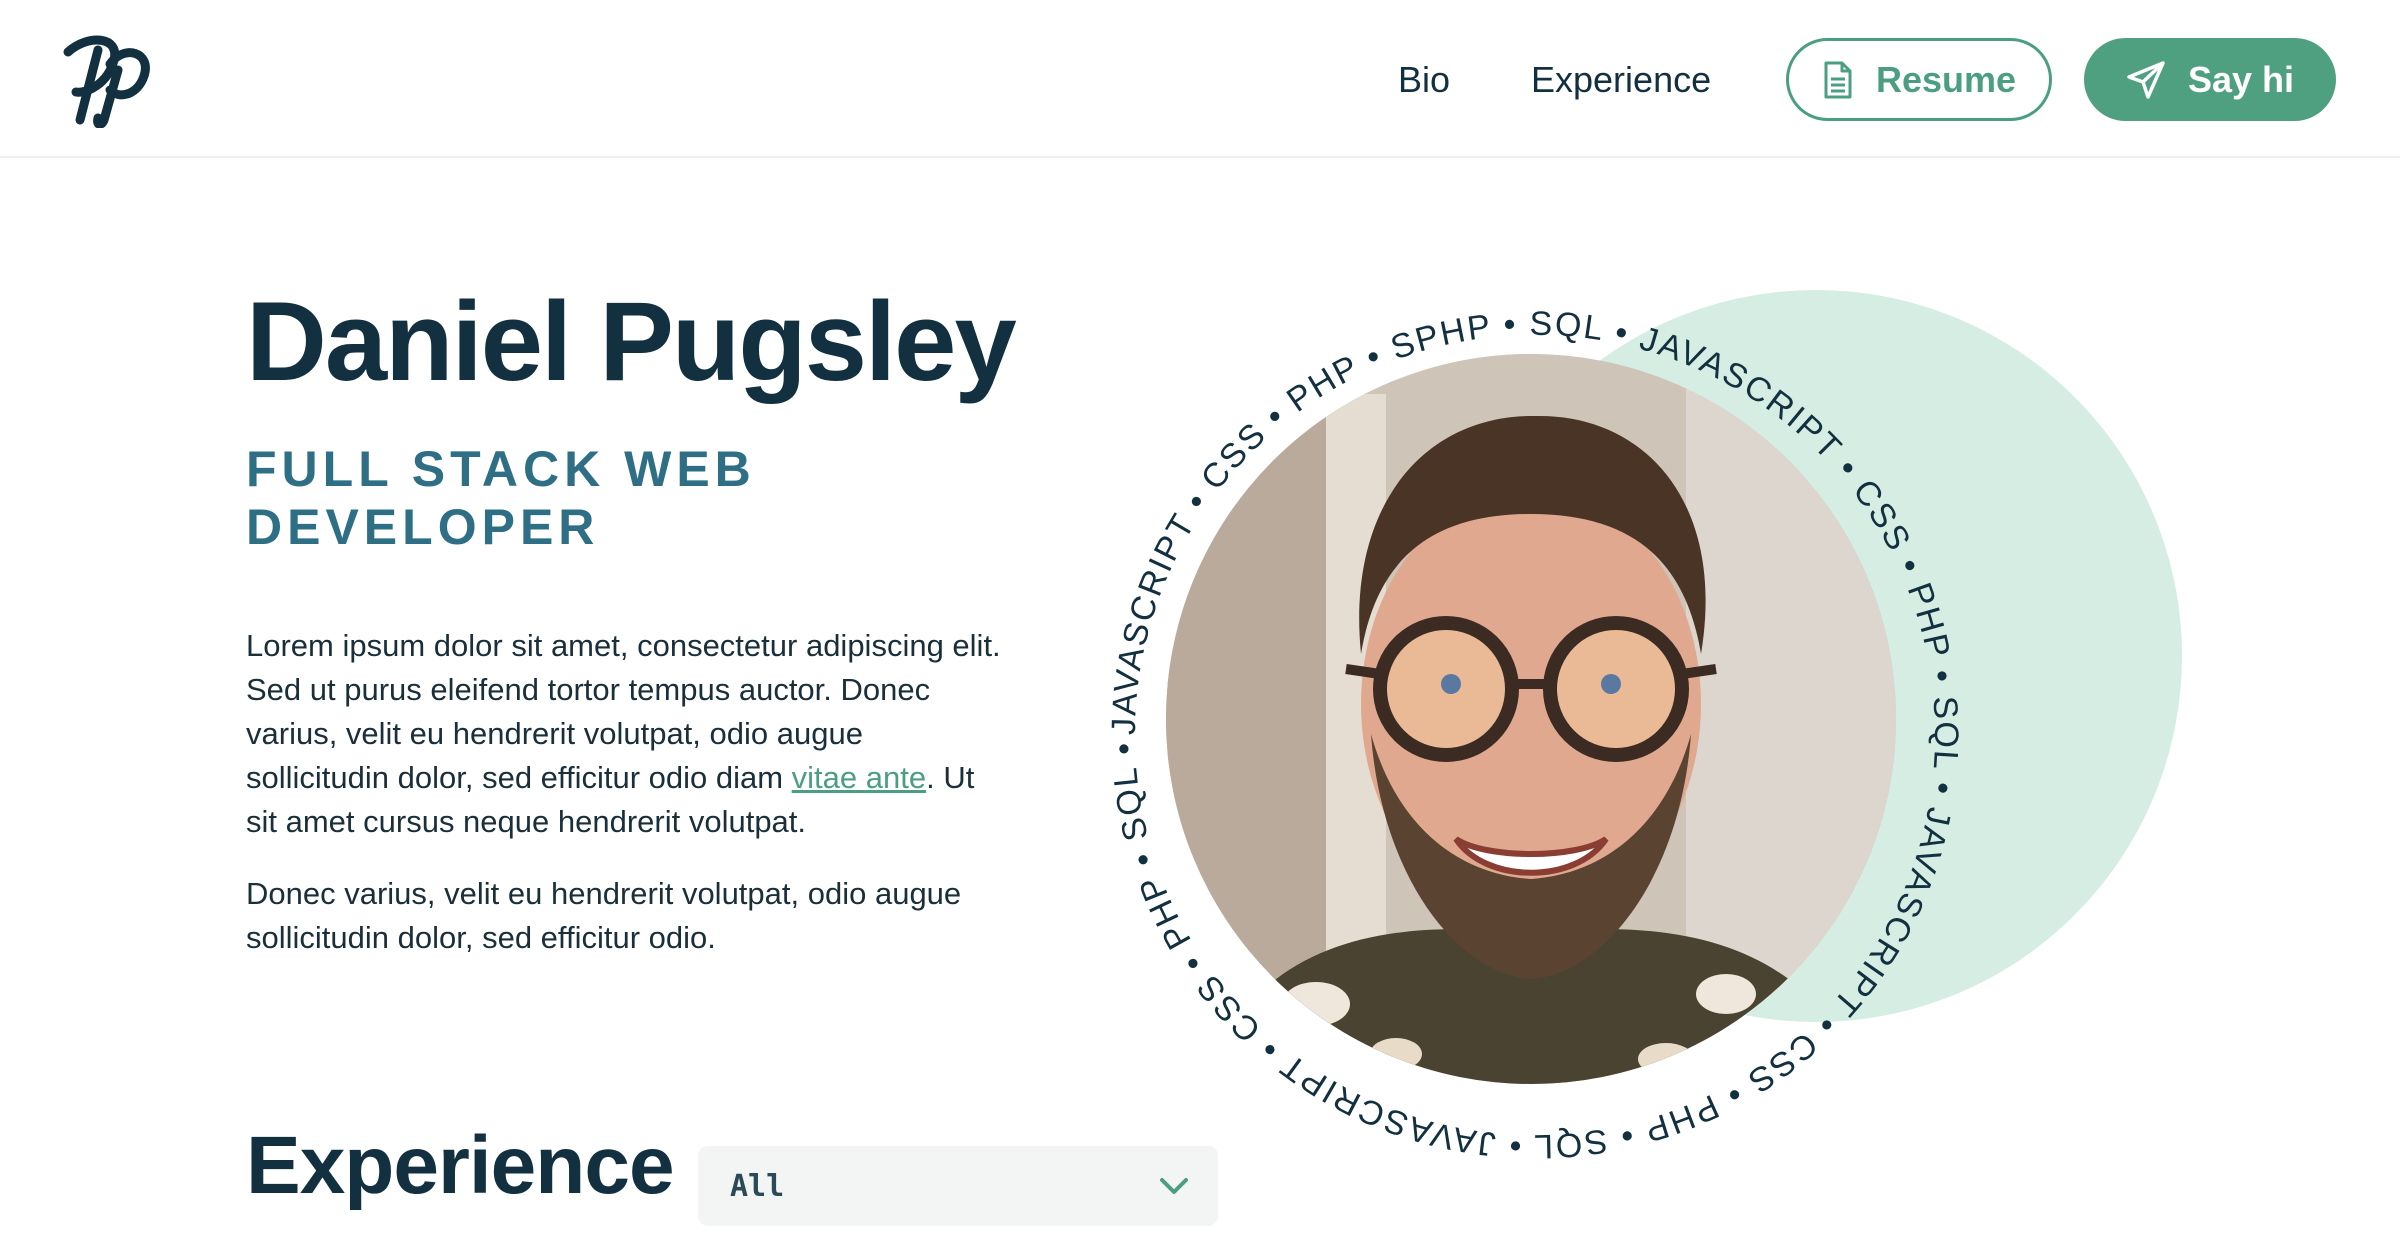 This screenshot has height=1260, width=2400. What do you see at coordinates (2241, 79) in the screenshot?
I see `say-hi-label: Say hi` at bounding box center [2241, 79].